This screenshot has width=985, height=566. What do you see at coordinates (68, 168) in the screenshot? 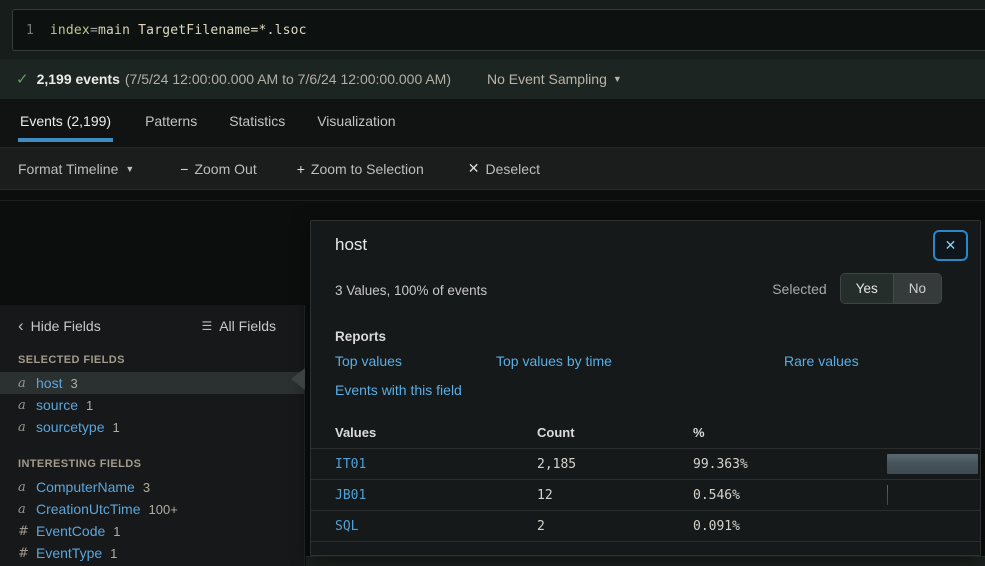
I see `format-timeline-label: Format Timeline` at bounding box center [68, 168].